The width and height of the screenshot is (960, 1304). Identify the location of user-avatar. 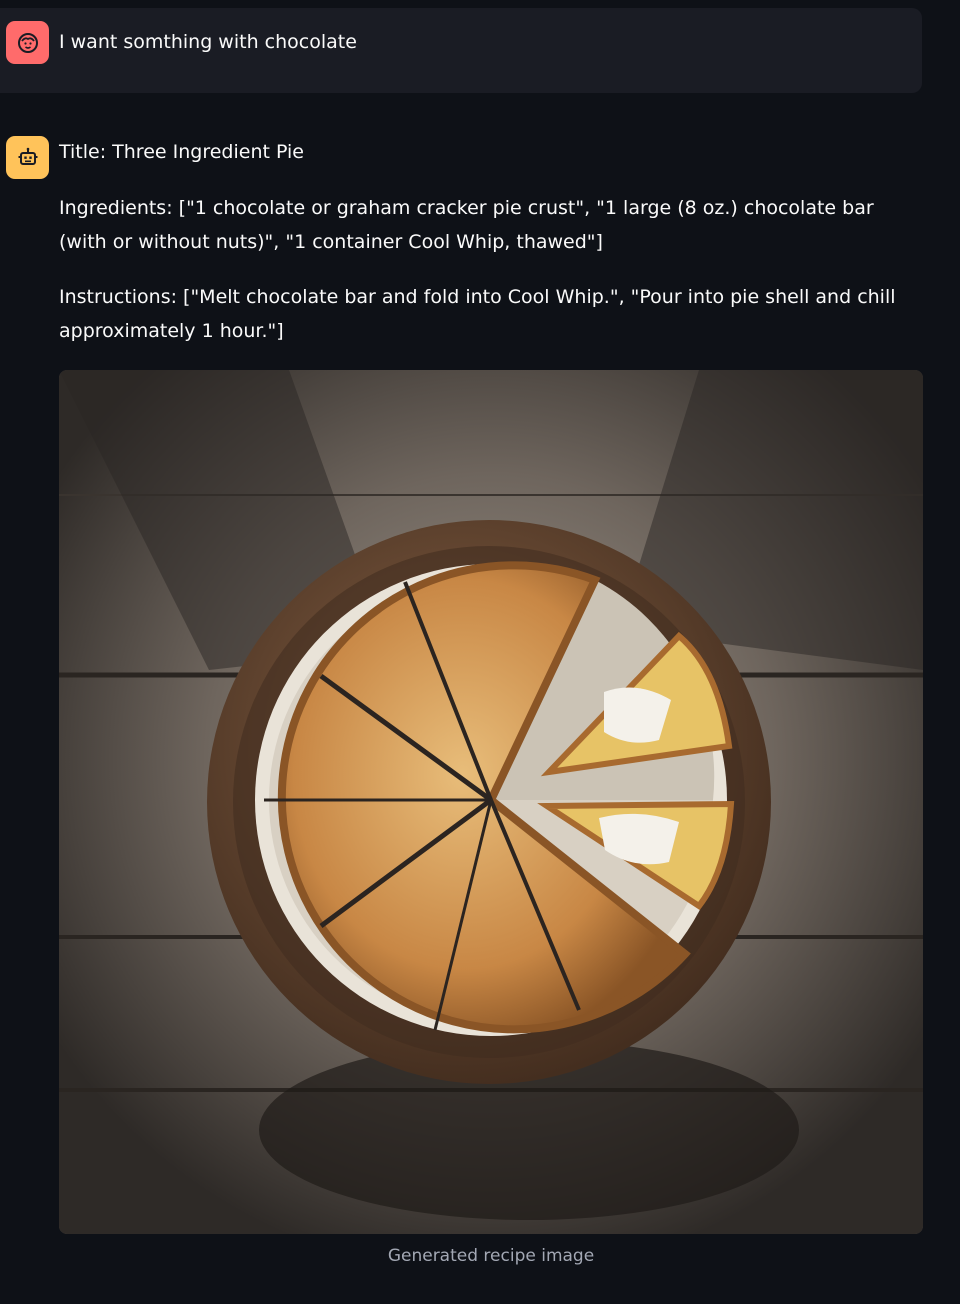
(27, 42).